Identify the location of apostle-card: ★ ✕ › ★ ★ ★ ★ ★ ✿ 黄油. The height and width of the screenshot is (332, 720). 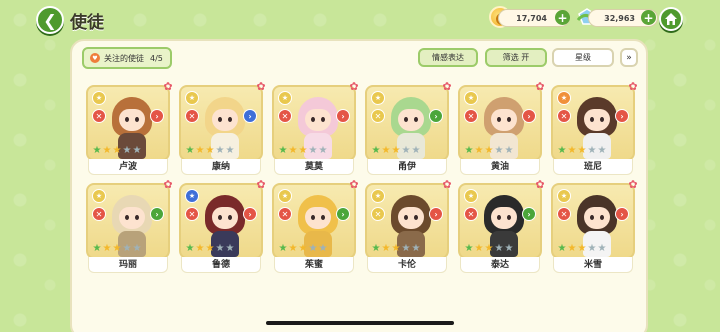
(501, 130).